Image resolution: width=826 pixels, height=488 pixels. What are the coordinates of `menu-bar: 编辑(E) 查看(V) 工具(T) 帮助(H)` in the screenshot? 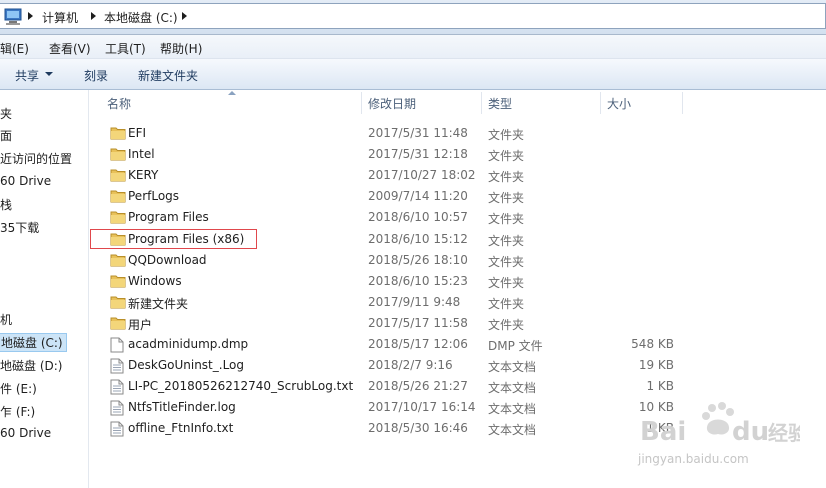 It's located at (413, 47).